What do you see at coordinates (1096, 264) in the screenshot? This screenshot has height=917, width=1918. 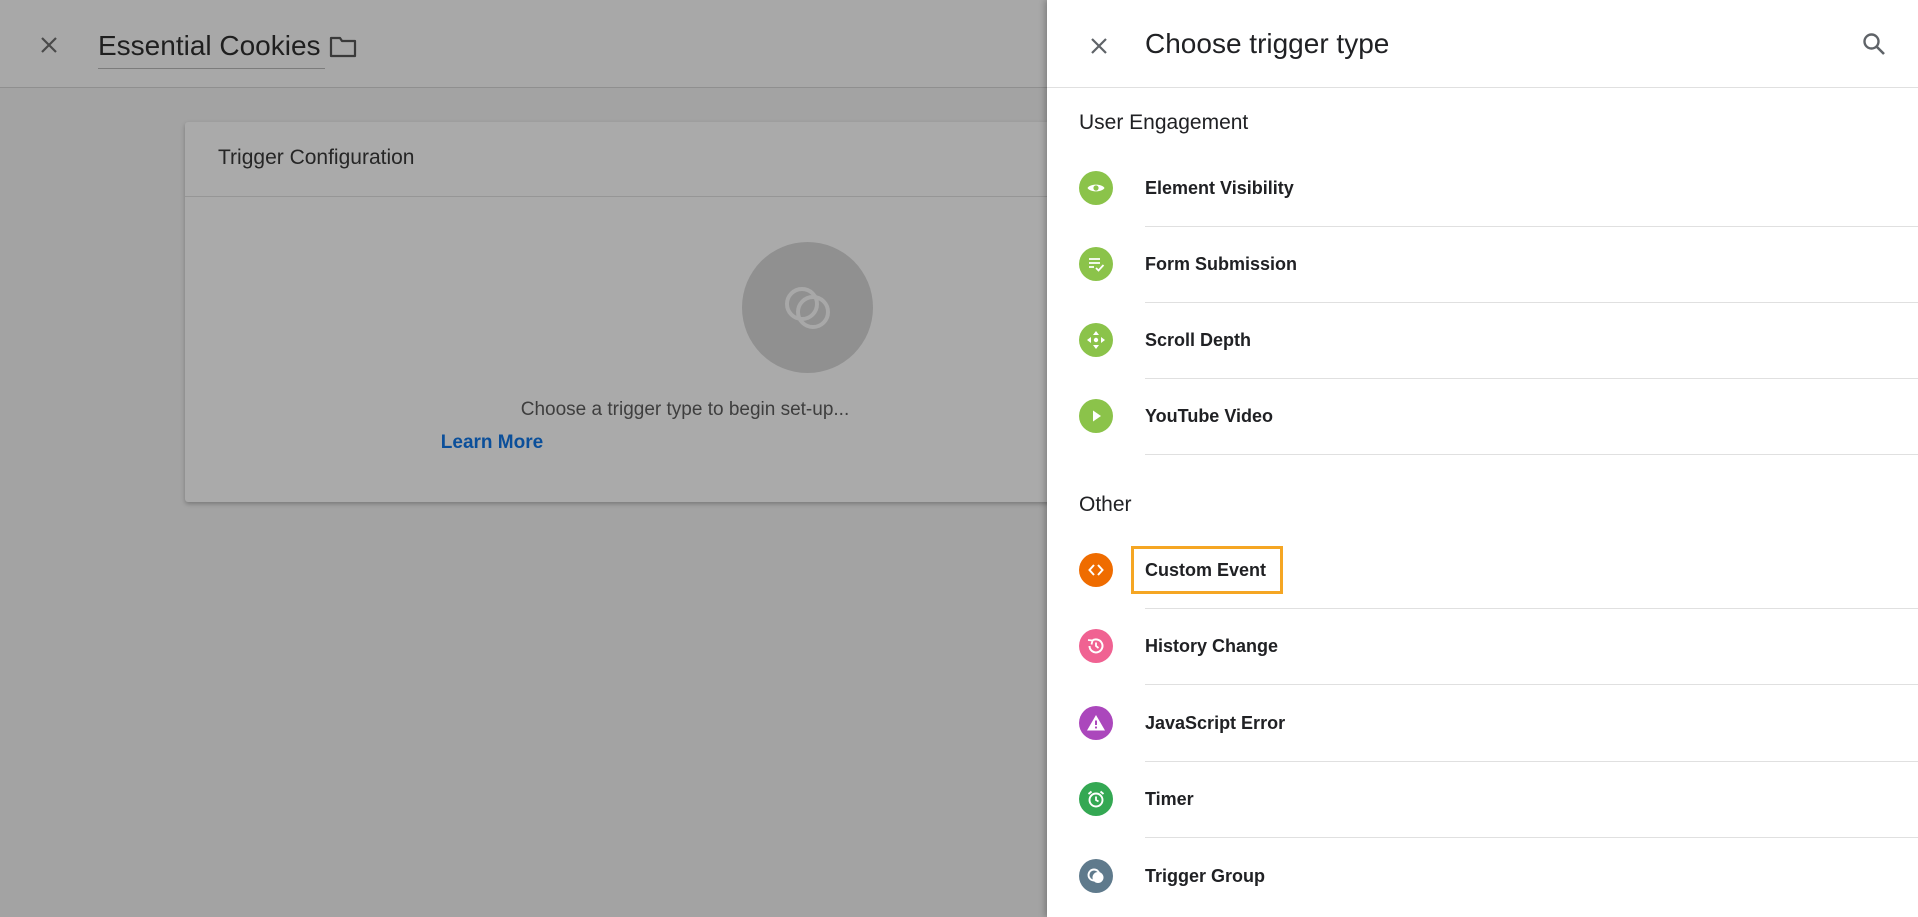 I see `form-check-icon` at bounding box center [1096, 264].